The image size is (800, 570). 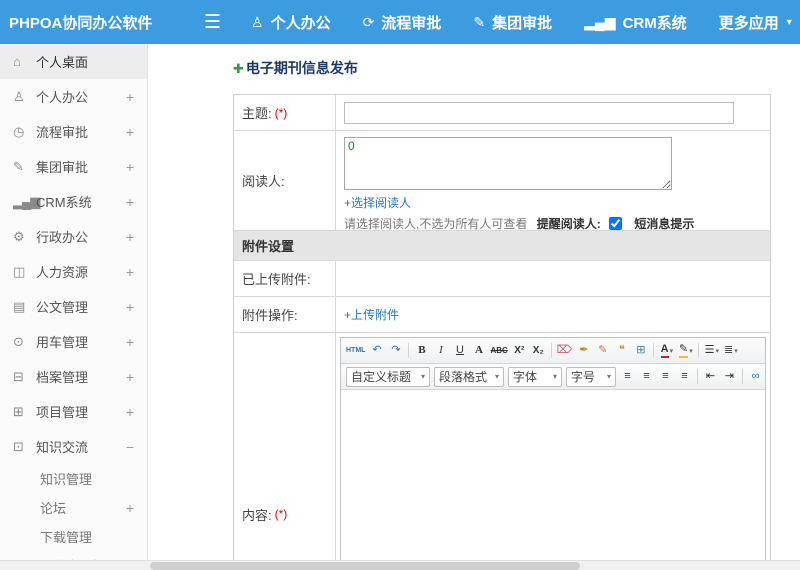 I want to click on font-a-icon: A, so click(x=478, y=350).